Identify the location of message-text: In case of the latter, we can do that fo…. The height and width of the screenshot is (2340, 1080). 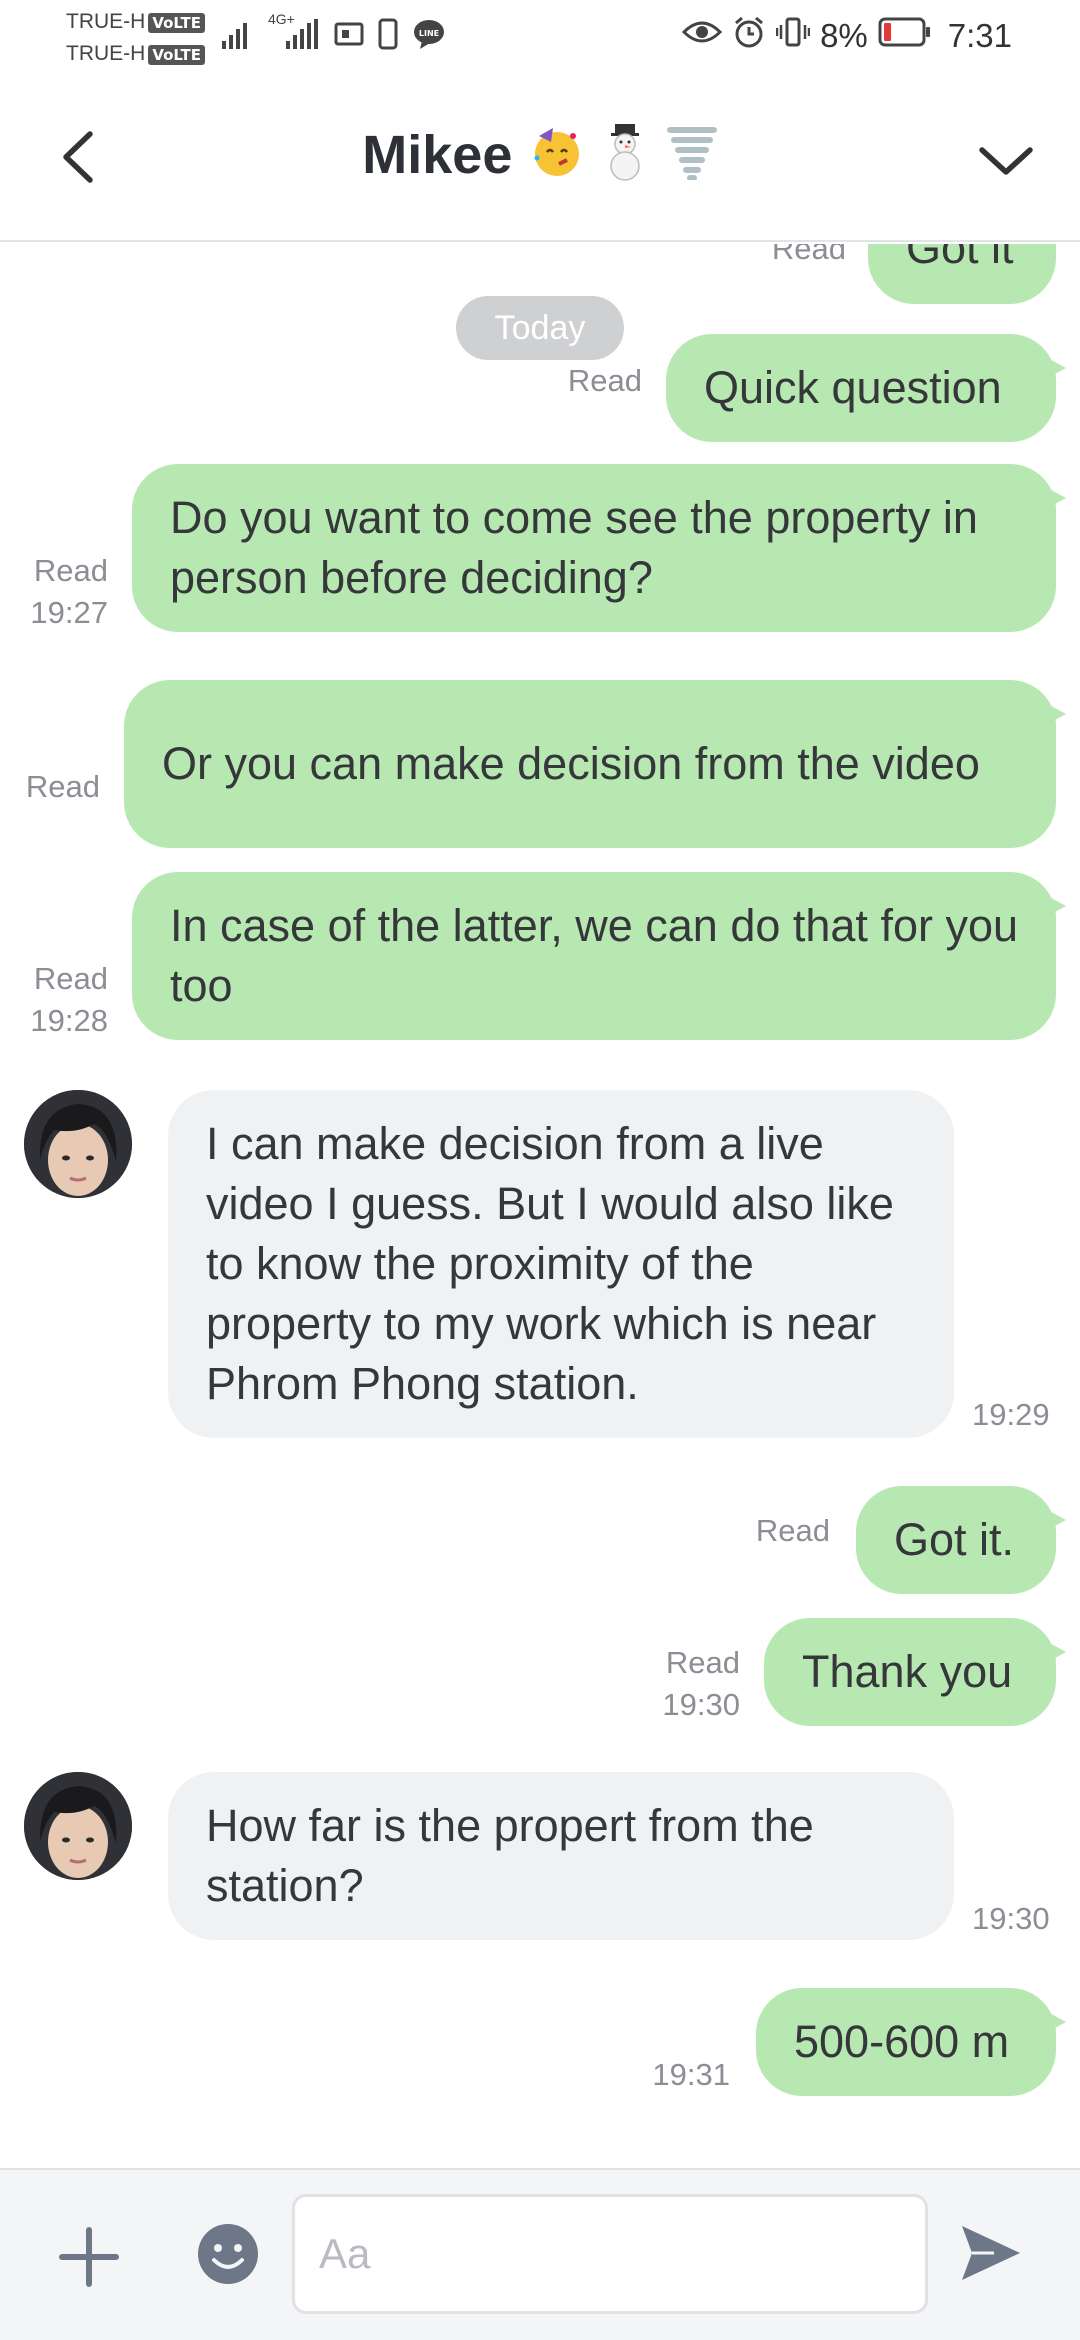
(594, 955).